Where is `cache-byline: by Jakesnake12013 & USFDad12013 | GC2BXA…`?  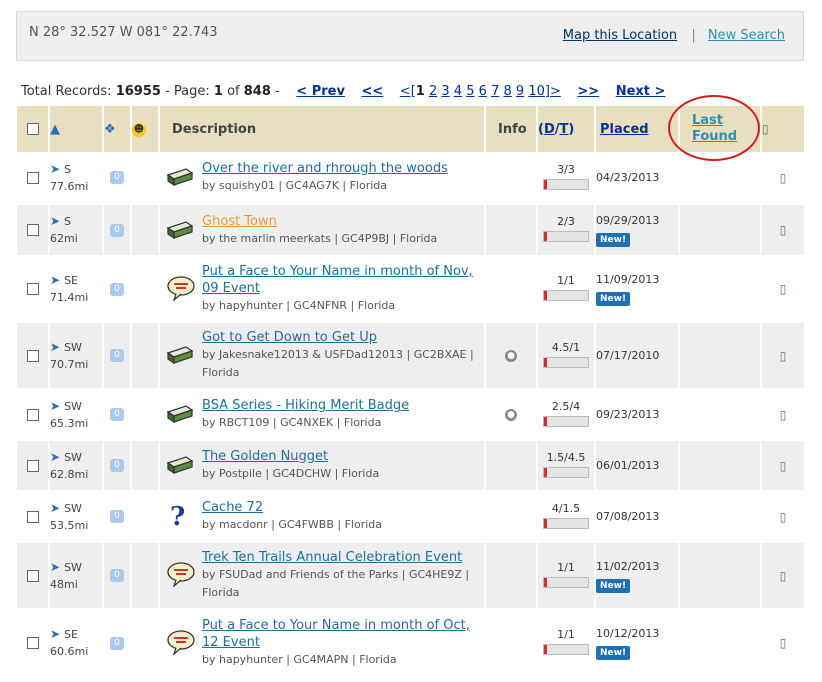 cache-byline: by Jakesnake12013 & USFDad12013 | GC2BXA… is located at coordinates (338, 363).